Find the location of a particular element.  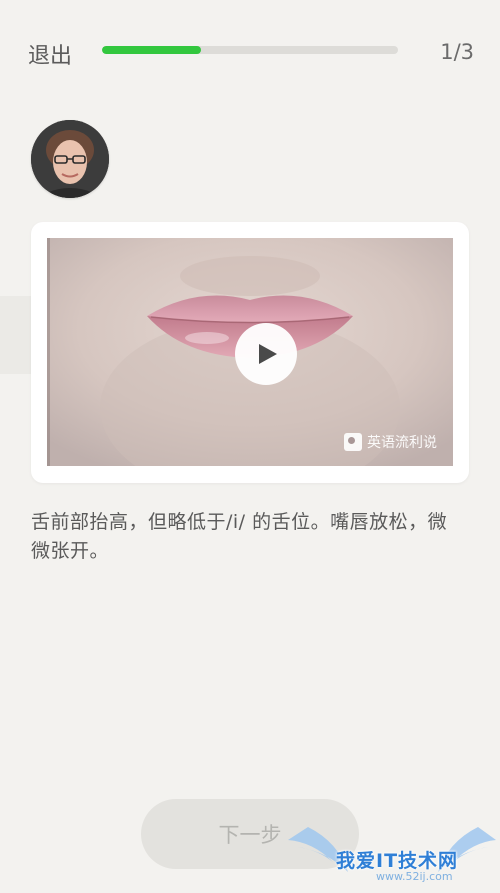

brand-watermark: 英语流利说 is located at coordinates (390, 442).